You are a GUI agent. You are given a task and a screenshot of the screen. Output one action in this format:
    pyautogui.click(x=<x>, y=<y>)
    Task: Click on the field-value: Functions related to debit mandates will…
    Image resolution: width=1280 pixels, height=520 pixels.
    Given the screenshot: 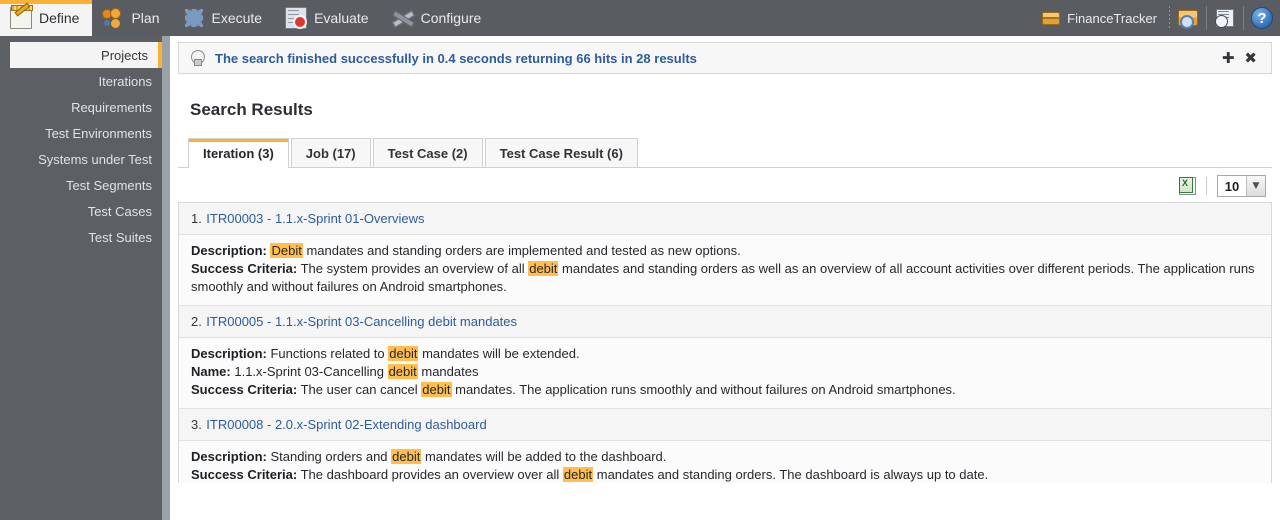 What is the action you would take?
    pyautogui.click(x=423, y=353)
    